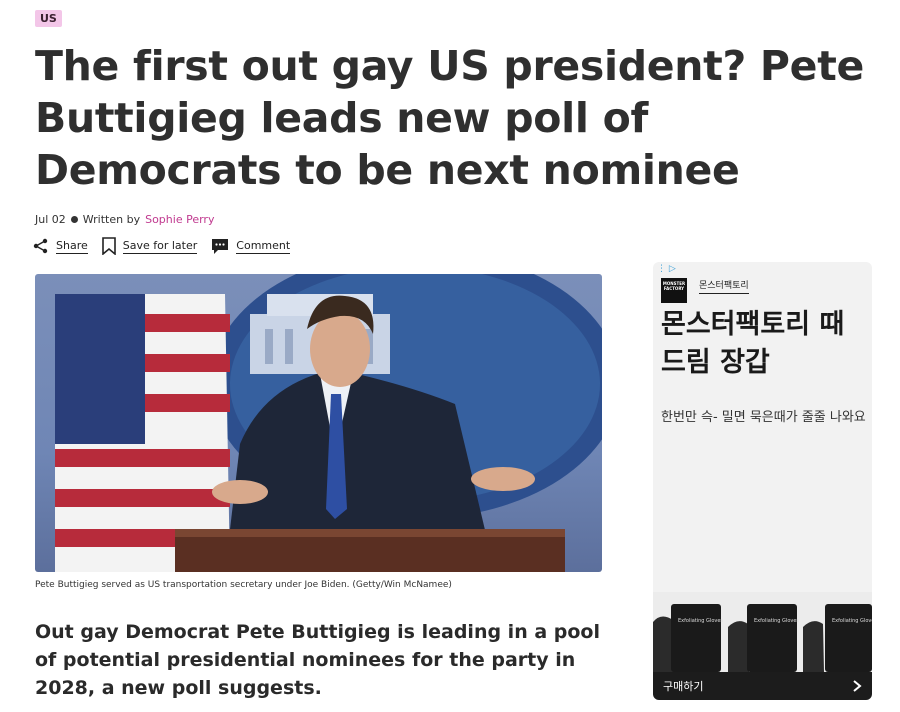 Image resolution: width=900 pixels, height=712 pixels. What do you see at coordinates (50, 219) in the screenshot?
I see `publish-date: Jul 02` at bounding box center [50, 219].